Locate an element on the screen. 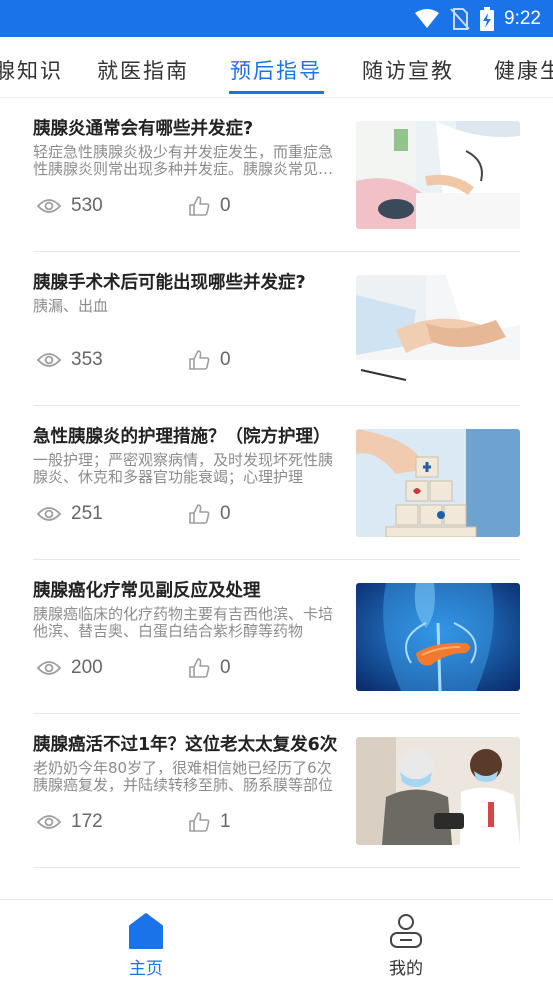 Image resolution: width=553 pixels, height=984 pixels. tab-health-life: 健康生 is located at coordinates (523, 67).